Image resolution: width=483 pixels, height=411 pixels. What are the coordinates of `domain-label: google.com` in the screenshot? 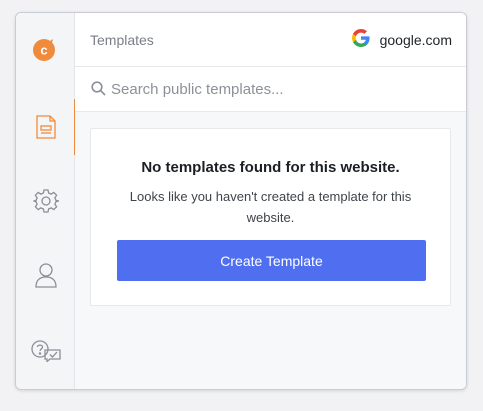 It's located at (415, 40).